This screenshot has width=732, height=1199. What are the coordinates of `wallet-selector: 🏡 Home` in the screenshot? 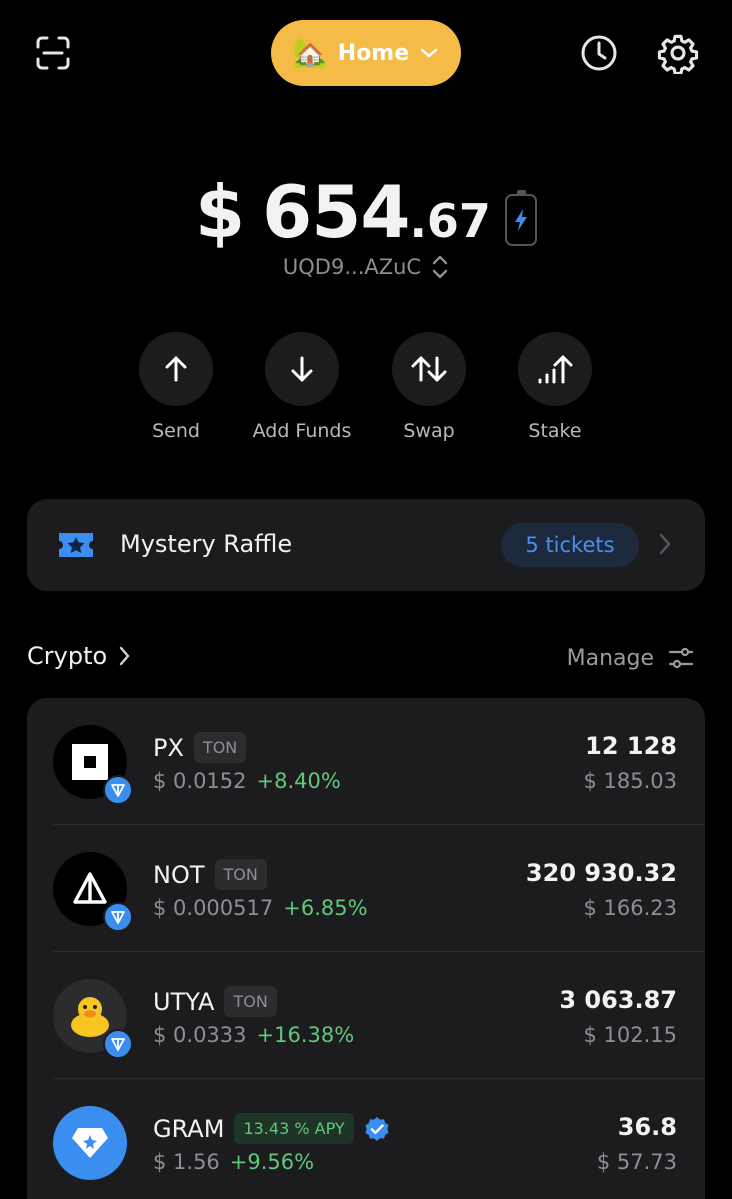 It's located at (366, 53).